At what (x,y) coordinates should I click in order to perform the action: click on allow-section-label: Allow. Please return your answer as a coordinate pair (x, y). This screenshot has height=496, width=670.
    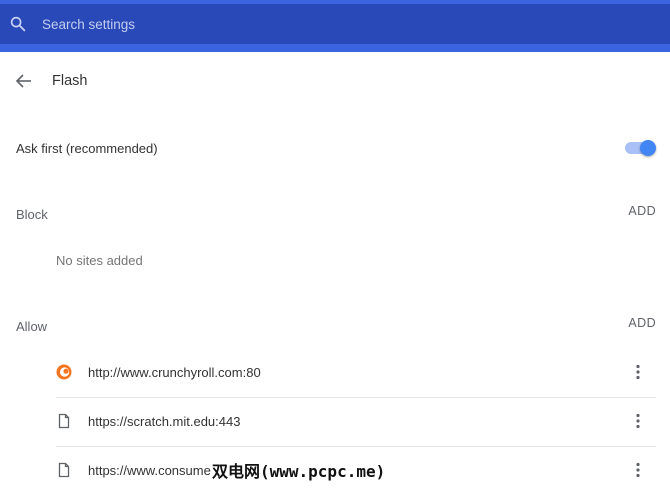
    Looking at the image, I should click on (32, 326).